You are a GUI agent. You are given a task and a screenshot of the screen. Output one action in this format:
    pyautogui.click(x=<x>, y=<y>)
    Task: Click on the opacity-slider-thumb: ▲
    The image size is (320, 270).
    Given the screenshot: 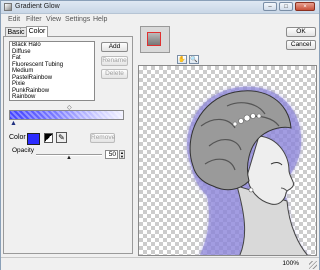 What is the action you would take?
    pyautogui.click(x=69, y=158)
    